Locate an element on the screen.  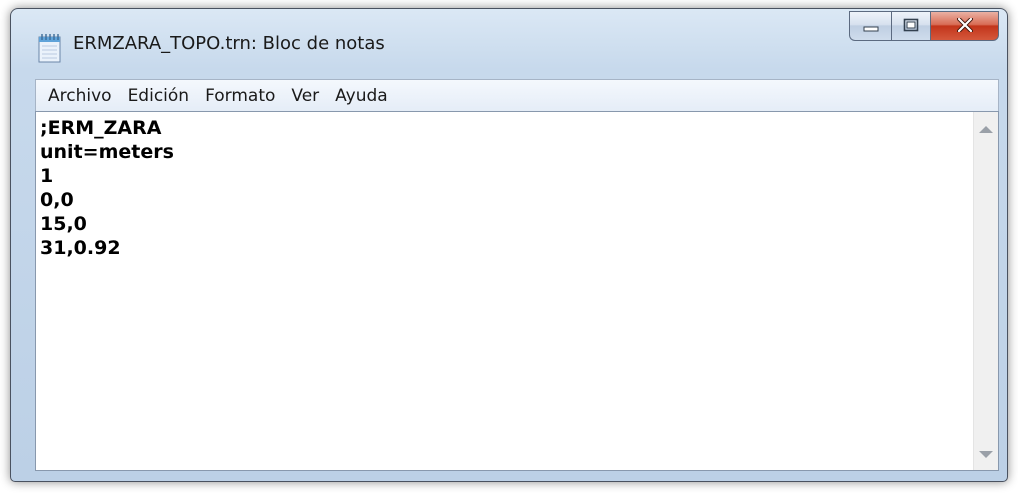
minimize-icon is located at coordinates (871, 26).